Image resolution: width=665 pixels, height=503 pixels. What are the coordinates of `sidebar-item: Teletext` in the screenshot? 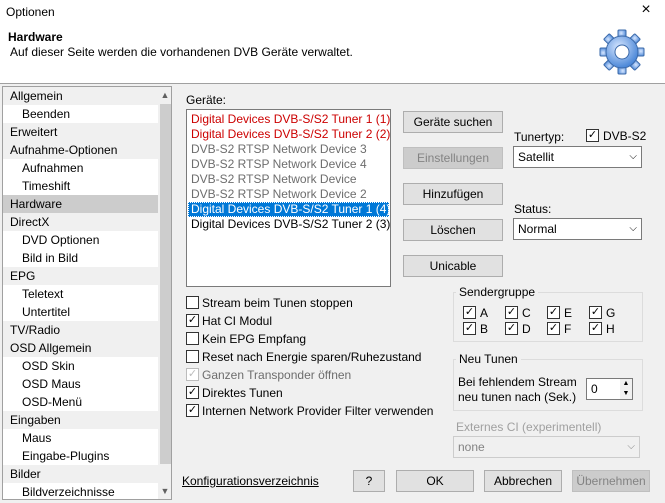 It's located at (80, 294).